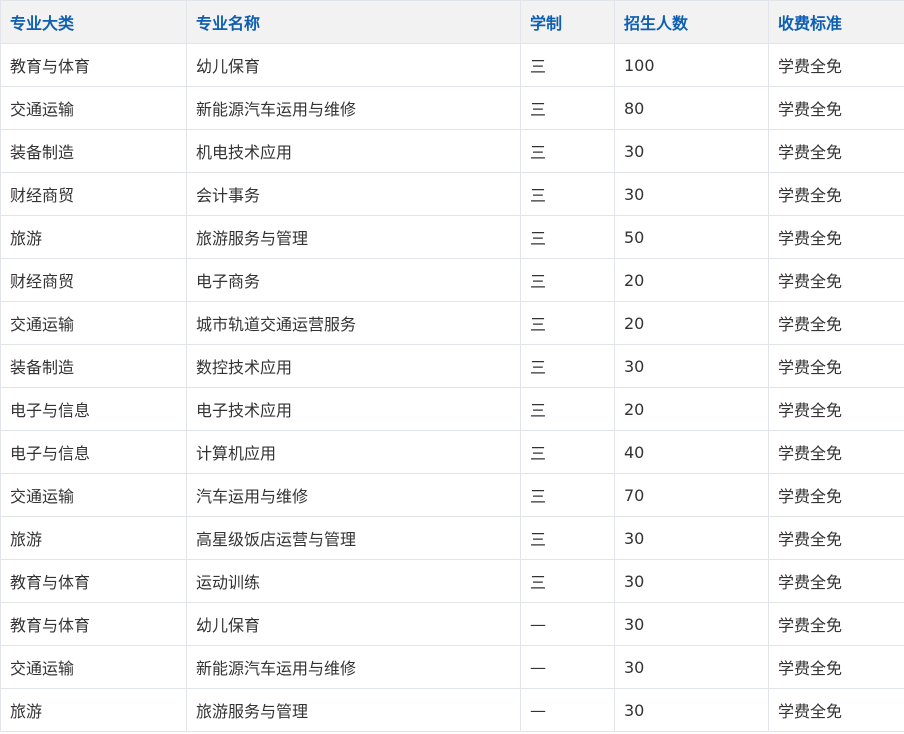 The height and width of the screenshot is (734, 904). I want to click on cell-enrollment: 40, so click(691, 452).